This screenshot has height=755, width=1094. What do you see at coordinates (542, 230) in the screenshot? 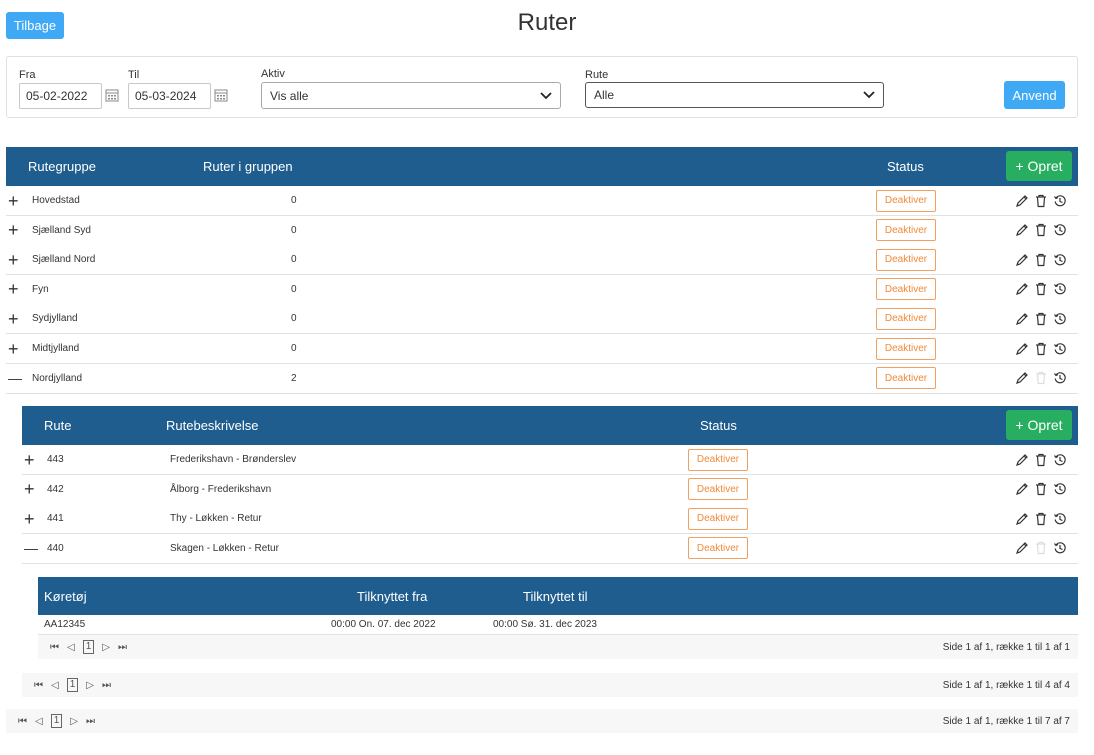
I see `table-row: + Sjælland Syd 0 Deaktiver` at bounding box center [542, 230].